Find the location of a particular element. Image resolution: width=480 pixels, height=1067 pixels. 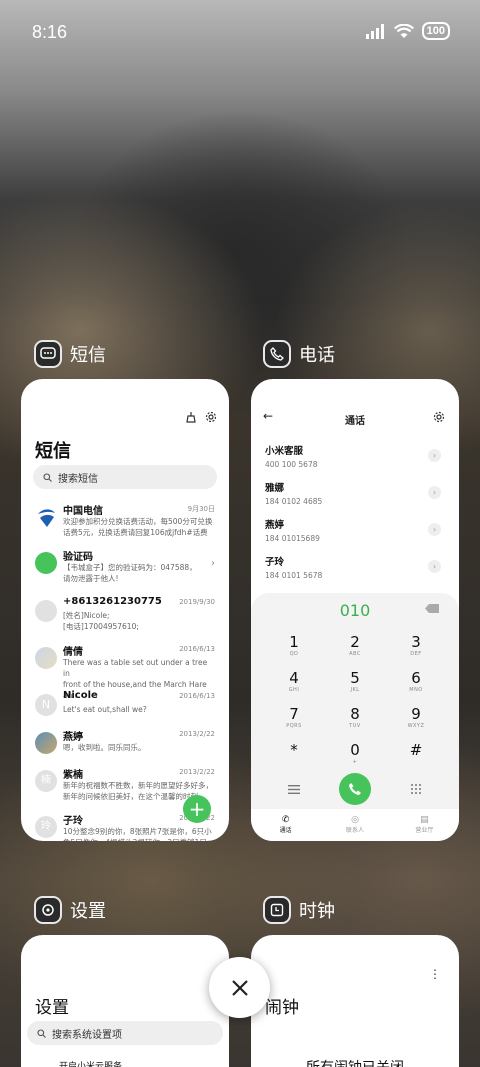

message-preview: [姓名]Nicole; [电话]17004957610; is located at coordinates (101, 621).